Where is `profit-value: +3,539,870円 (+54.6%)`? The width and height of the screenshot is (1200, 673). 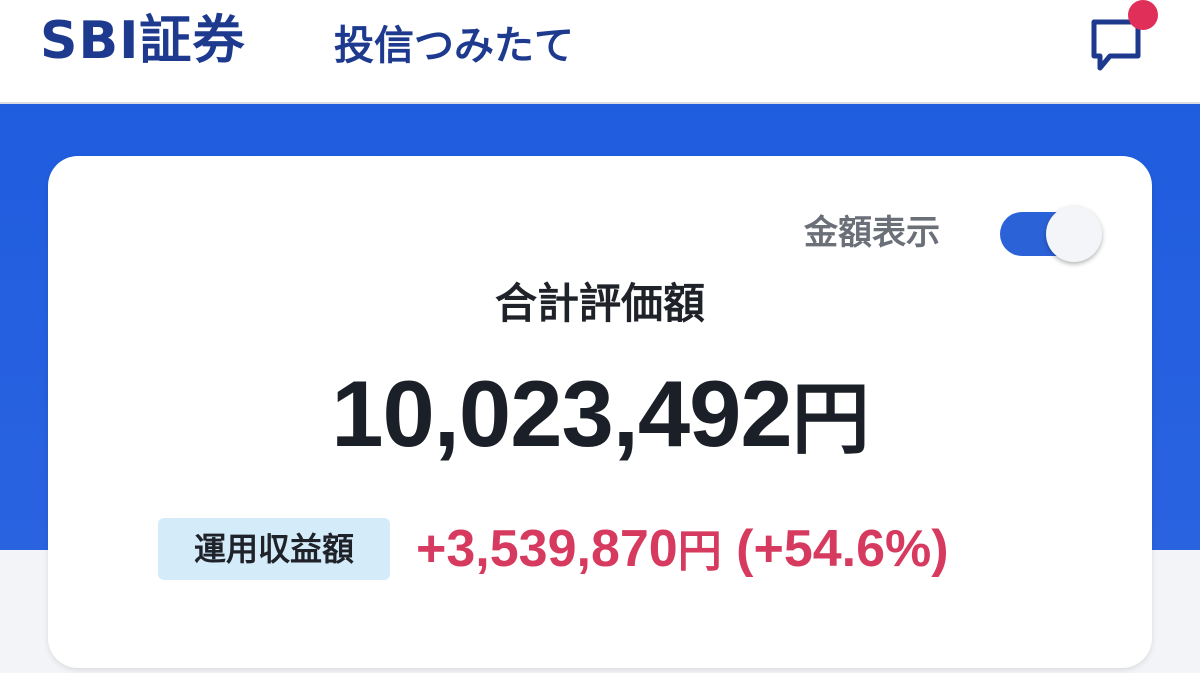 profit-value: +3,539,870円 (+54.6%) is located at coordinates (682, 550).